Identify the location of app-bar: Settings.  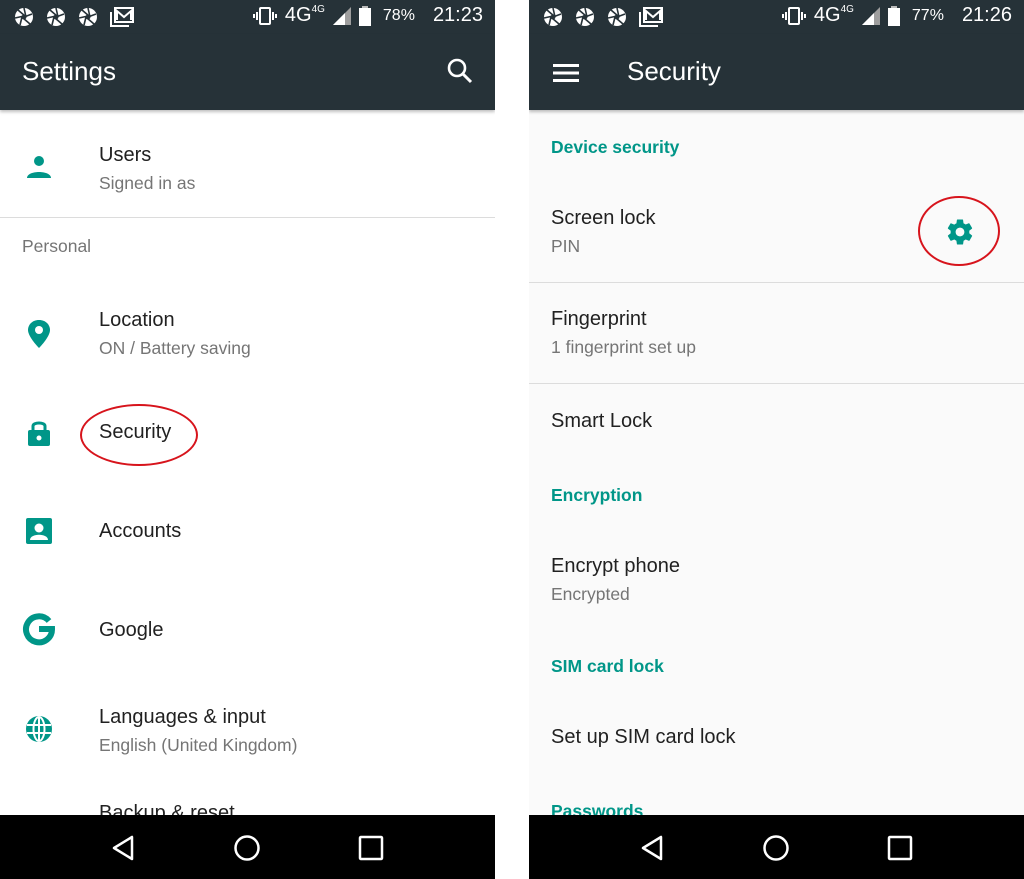
(247, 72).